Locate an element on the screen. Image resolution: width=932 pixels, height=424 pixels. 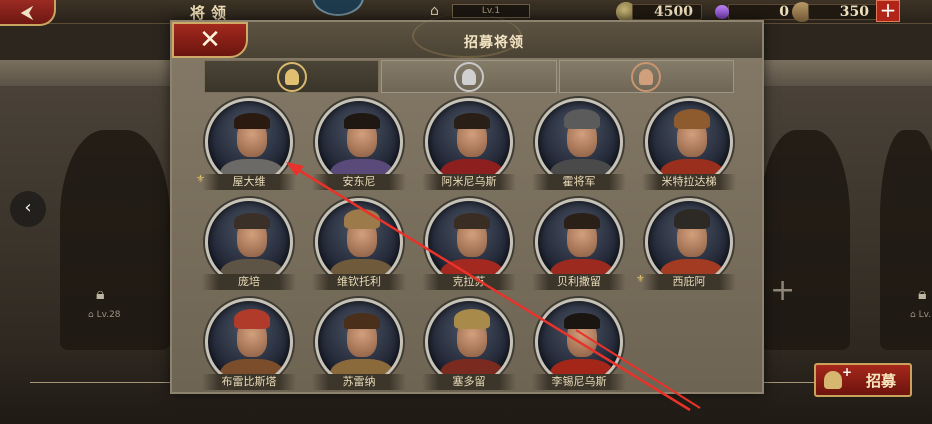
sparkle-plus-icon: + is located at coordinates (847, 372).